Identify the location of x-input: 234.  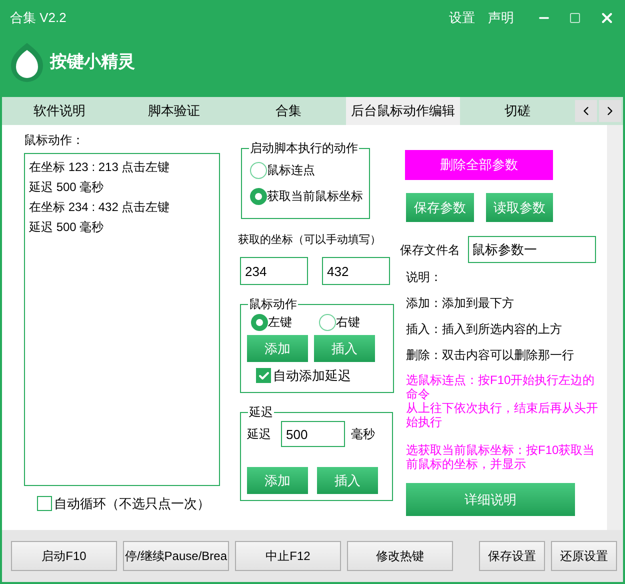
(274, 271).